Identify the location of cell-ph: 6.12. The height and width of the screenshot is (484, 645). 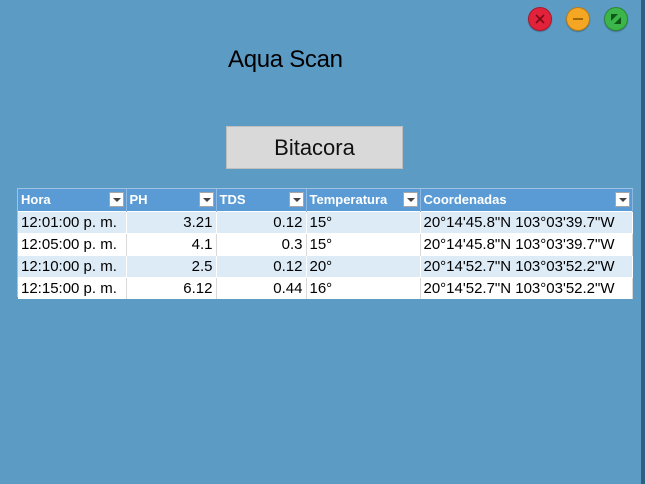
(171, 288).